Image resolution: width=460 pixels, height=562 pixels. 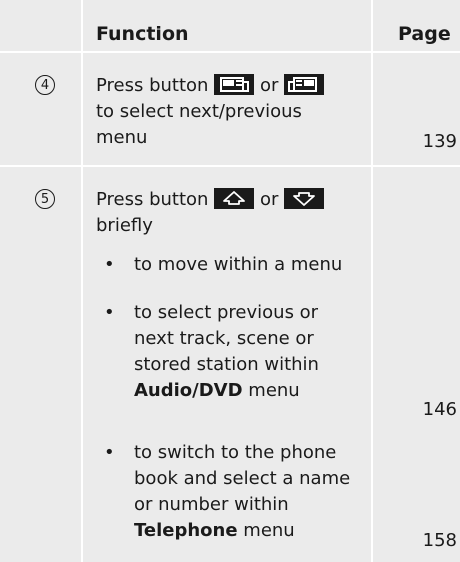 I want to click on bullet2-line3: stored station within, so click(x=226, y=364).